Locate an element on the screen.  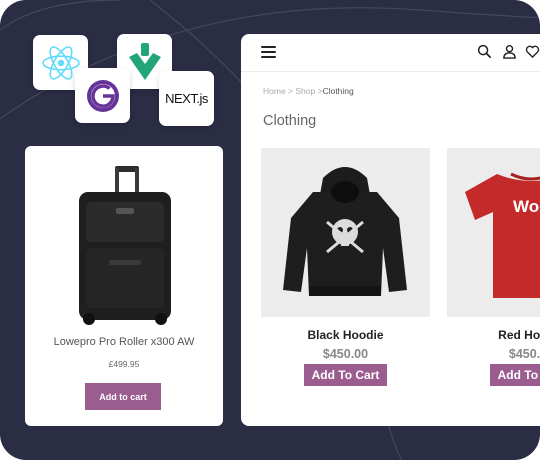
product-image is located at coordinates (345, 232).